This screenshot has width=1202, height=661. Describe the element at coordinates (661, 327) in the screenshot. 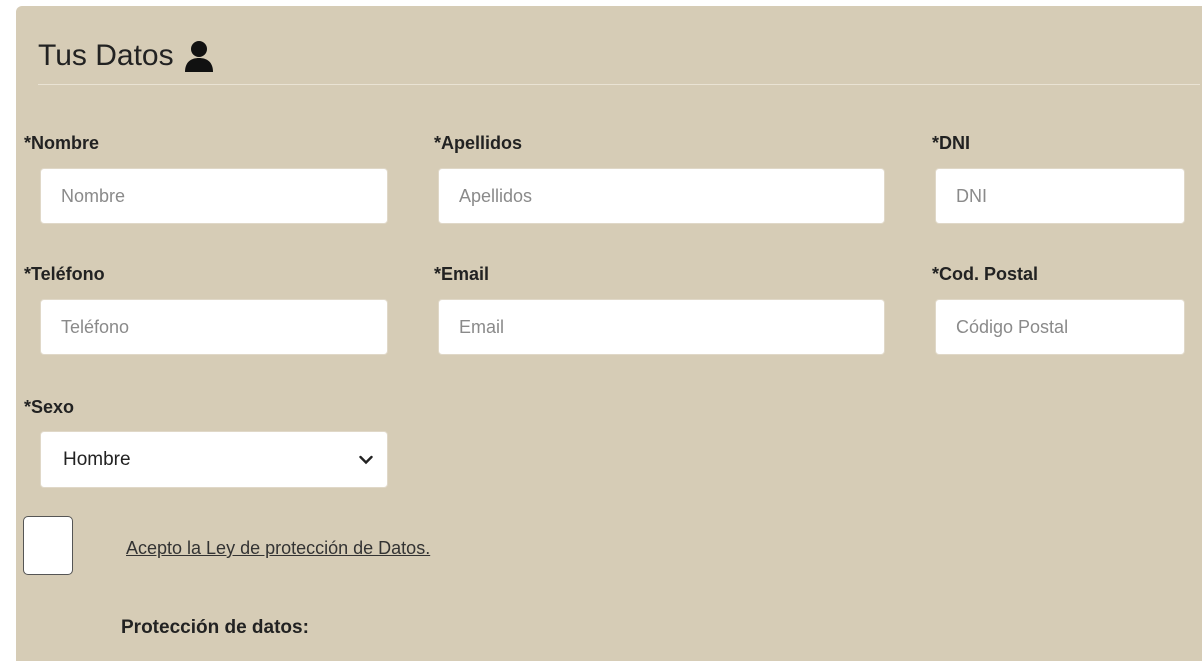

I see `email-input` at that location.